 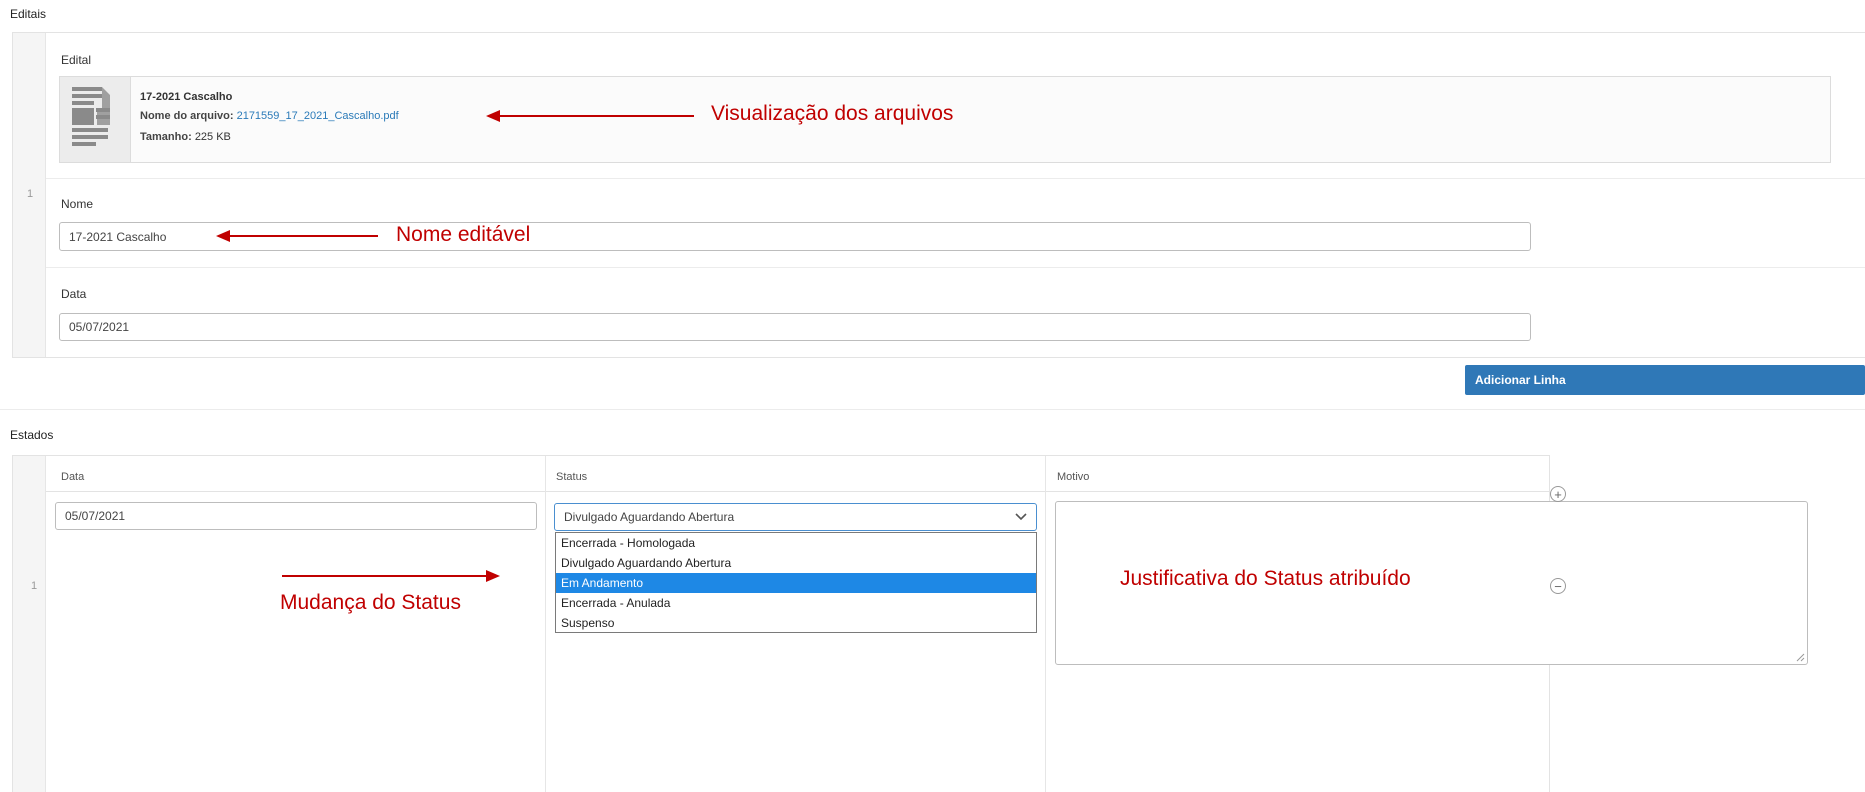 I want to click on column-header-status: Status, so click(x=572, y=477).